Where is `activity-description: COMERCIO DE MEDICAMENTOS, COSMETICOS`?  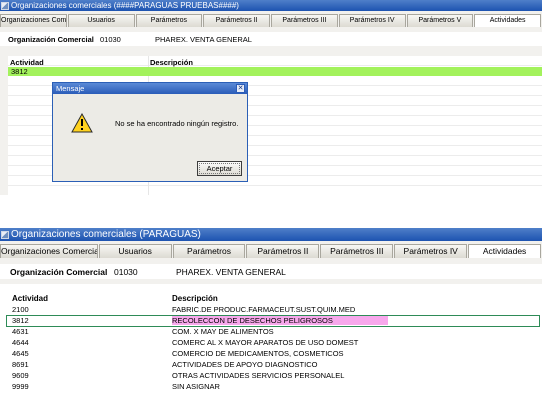 activity-description: COMERCIO DE MEDICAMENTOS, COSMETICOS is located at coordinates (258, 353).